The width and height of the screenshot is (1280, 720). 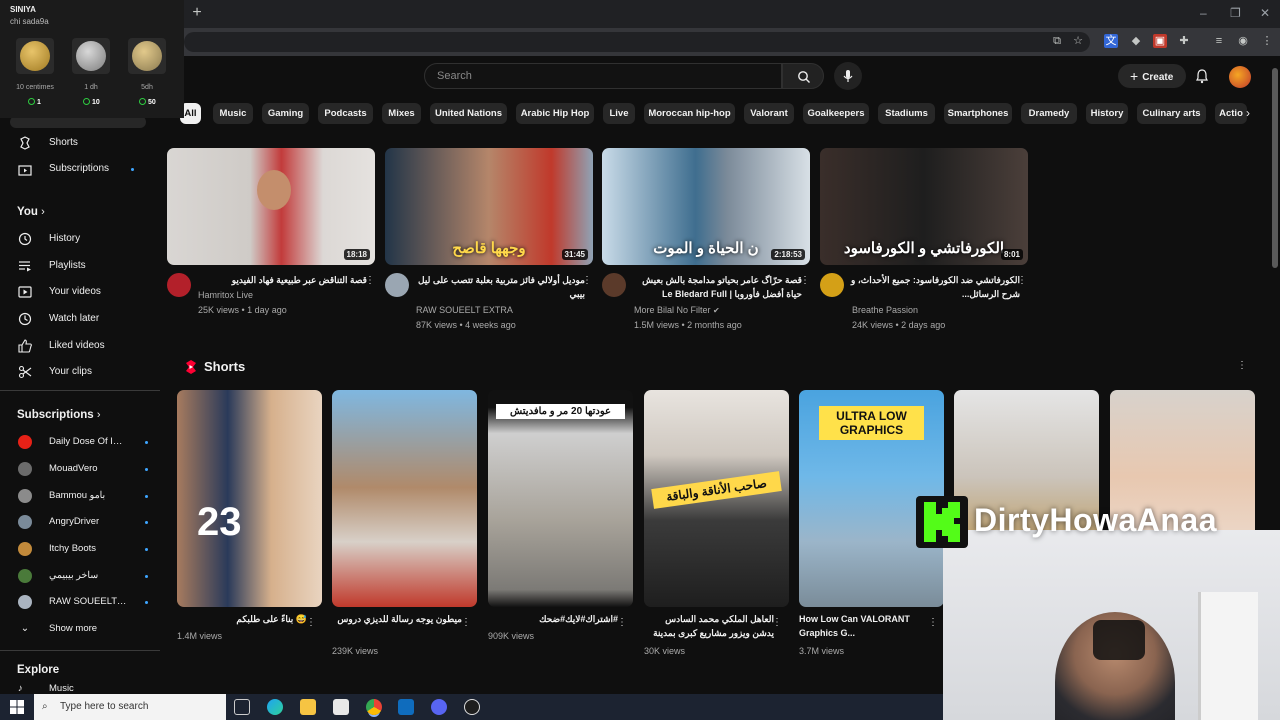 I want to click on chip-history: History, so click(x=1107, y=113).